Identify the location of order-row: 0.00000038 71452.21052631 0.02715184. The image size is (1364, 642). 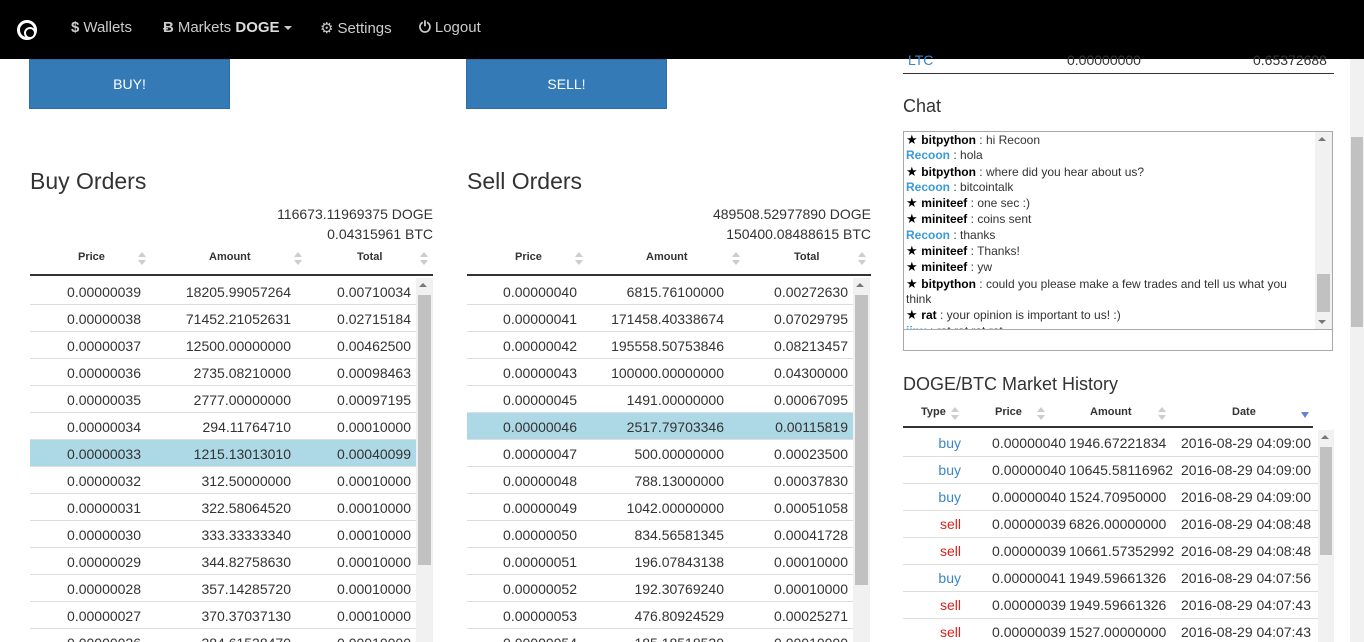
(223, 318).